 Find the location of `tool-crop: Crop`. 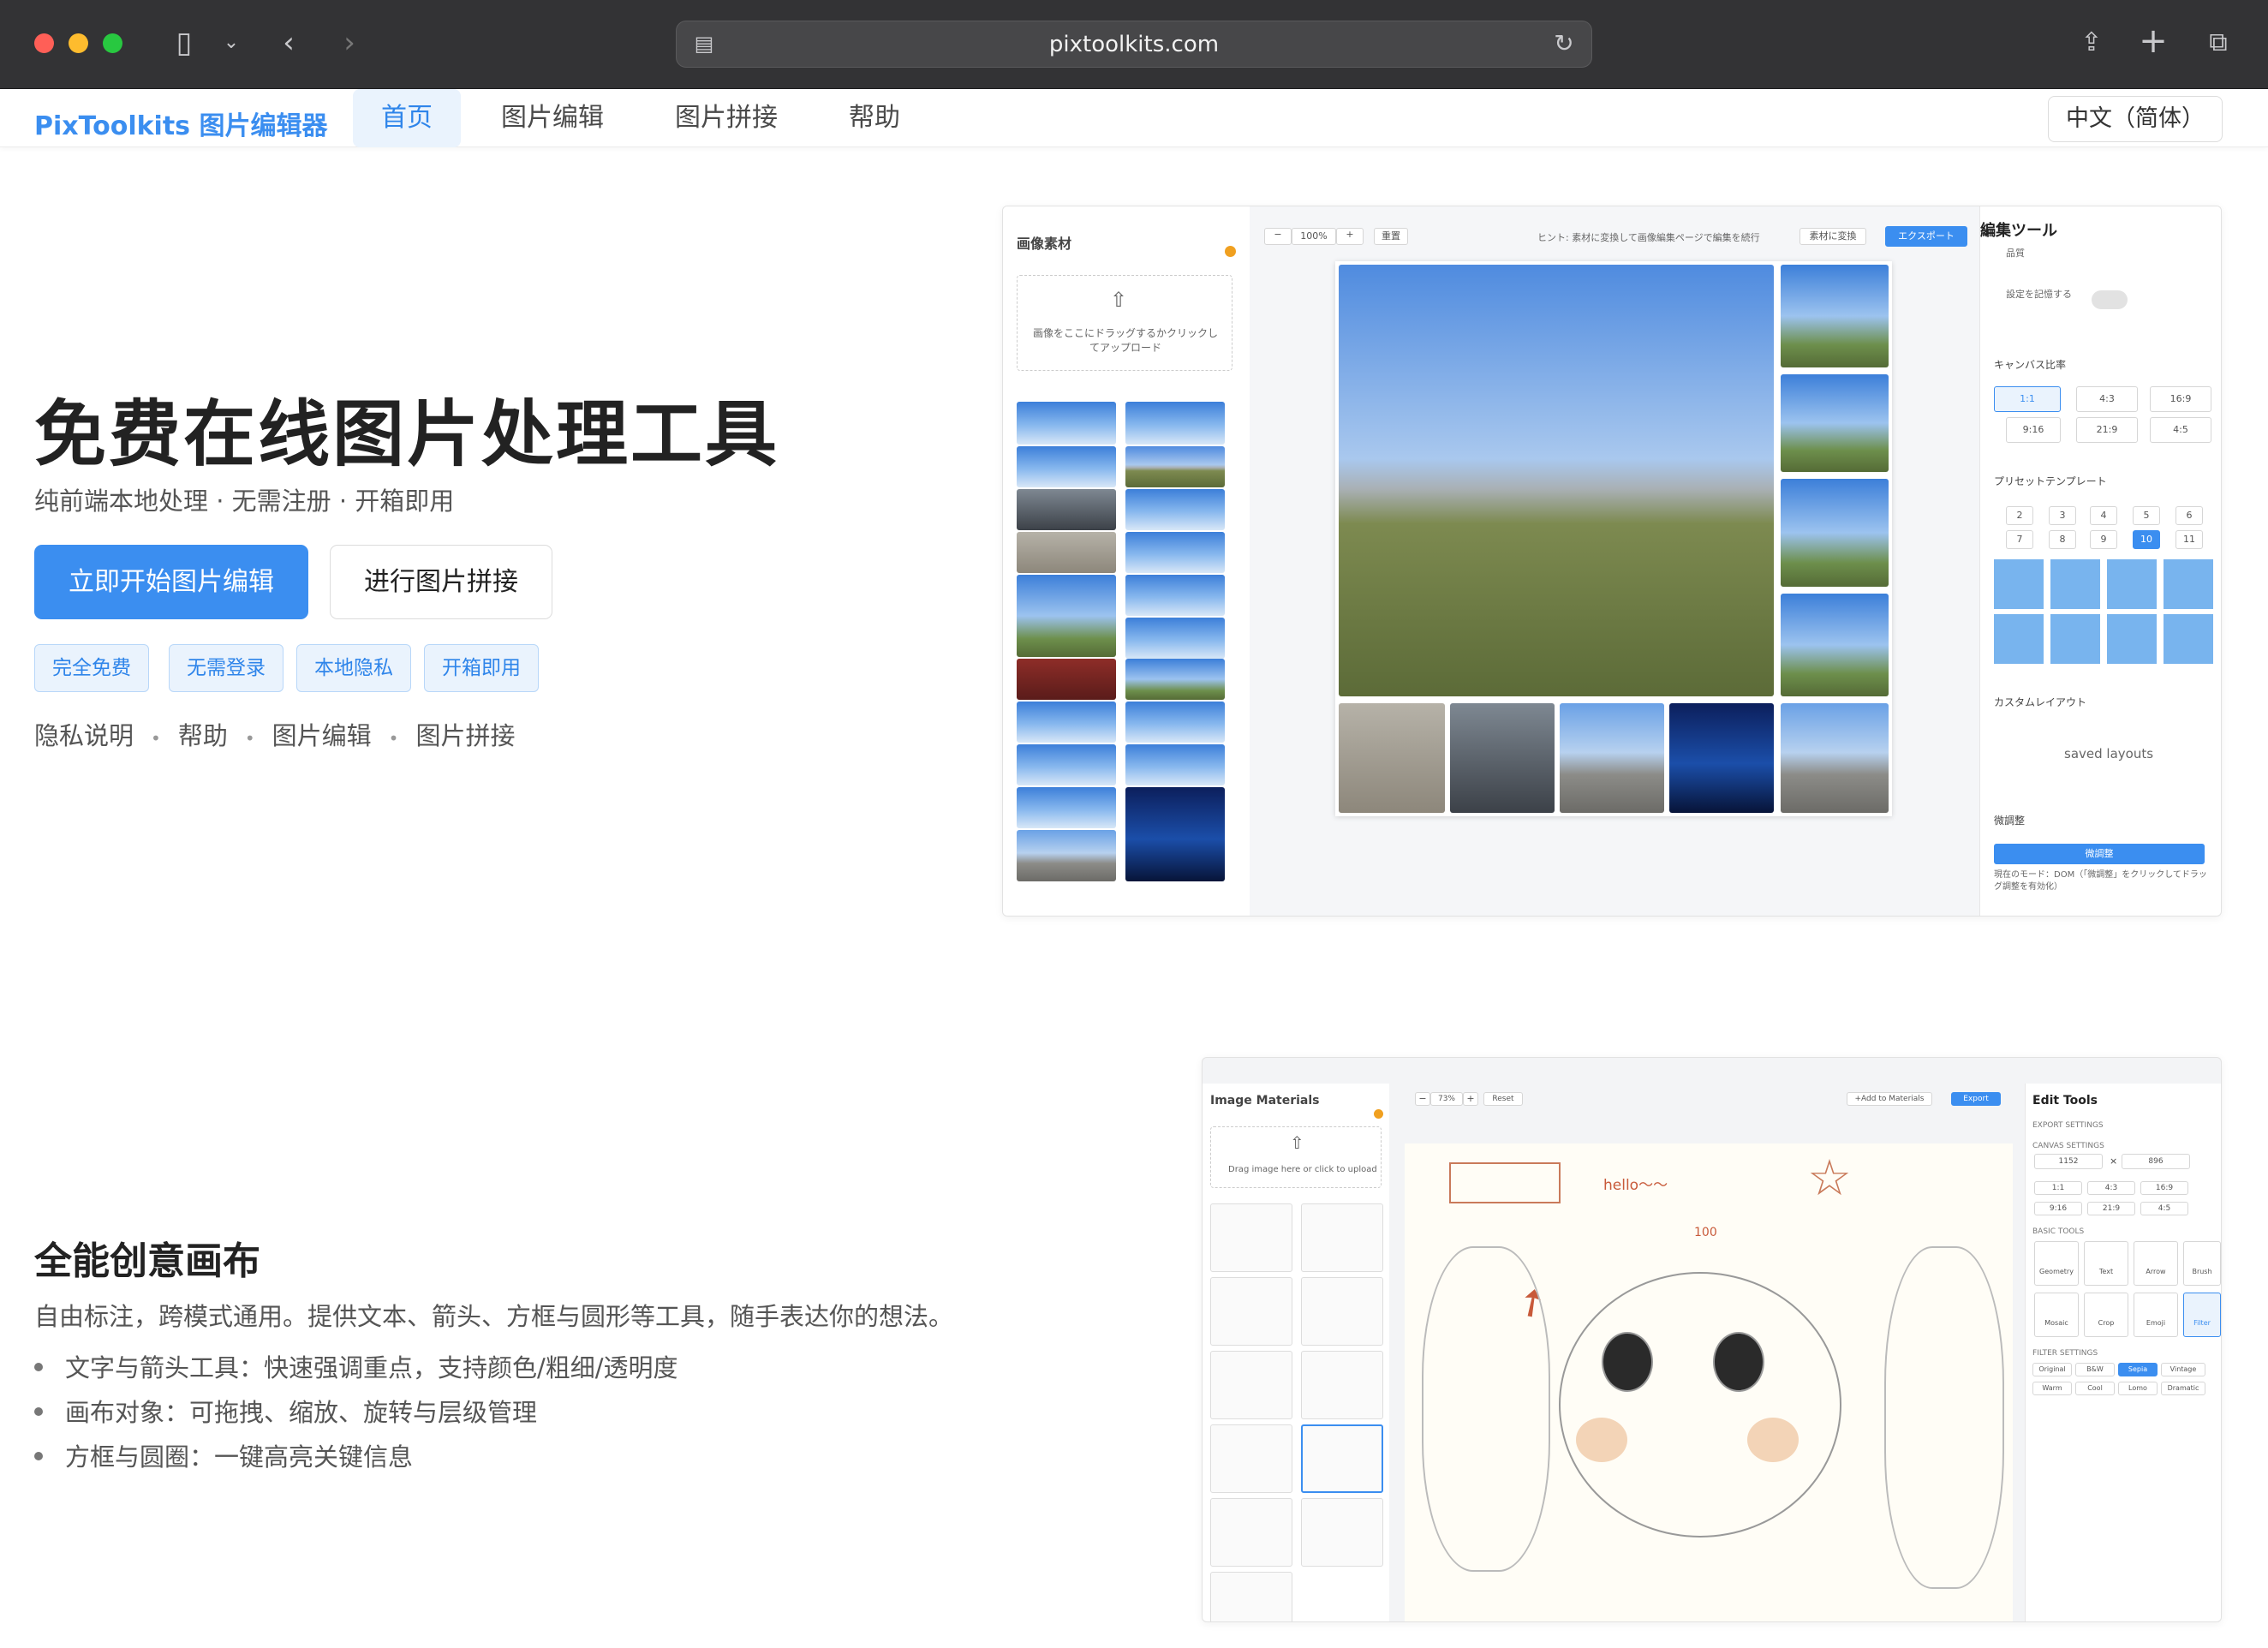

tool-crop: Crop is located at coordinates (2106, 1315).